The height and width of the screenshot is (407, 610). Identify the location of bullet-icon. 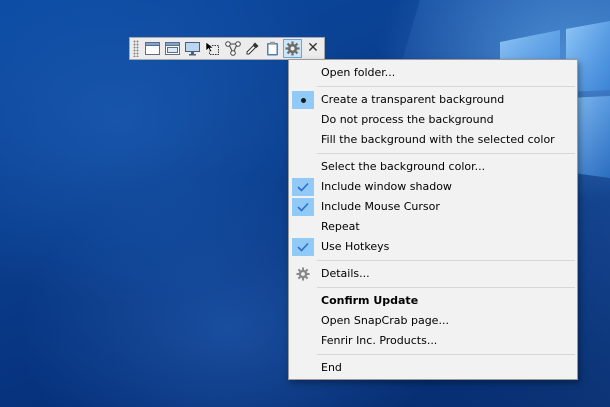
(303, 100).